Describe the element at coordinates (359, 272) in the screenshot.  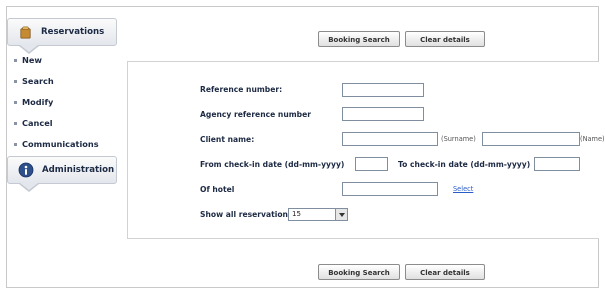
I see `booking-search-button-bottom: Booking Search` at that location.